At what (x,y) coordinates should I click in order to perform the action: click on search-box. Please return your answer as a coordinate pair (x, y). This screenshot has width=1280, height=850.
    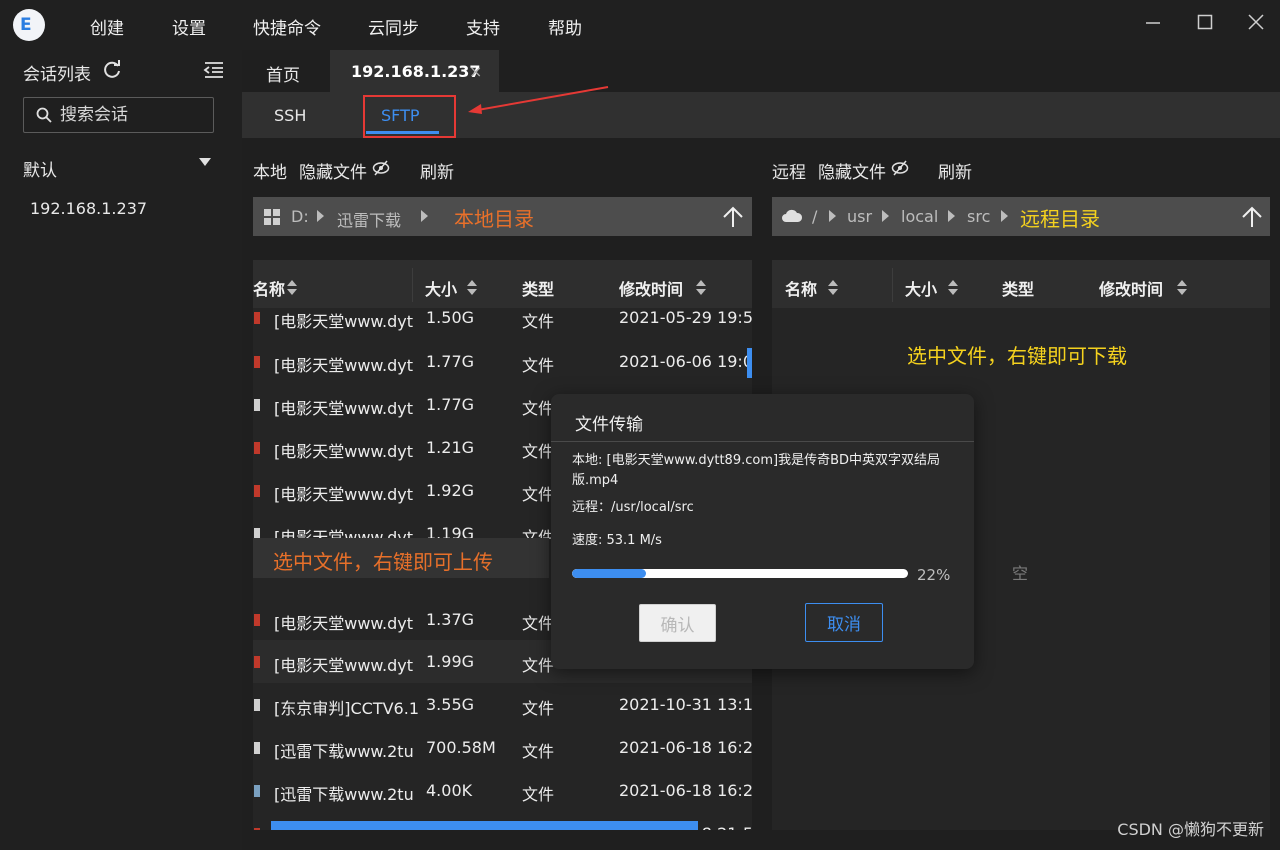
    Looking at the image, I should click on (118, 115).